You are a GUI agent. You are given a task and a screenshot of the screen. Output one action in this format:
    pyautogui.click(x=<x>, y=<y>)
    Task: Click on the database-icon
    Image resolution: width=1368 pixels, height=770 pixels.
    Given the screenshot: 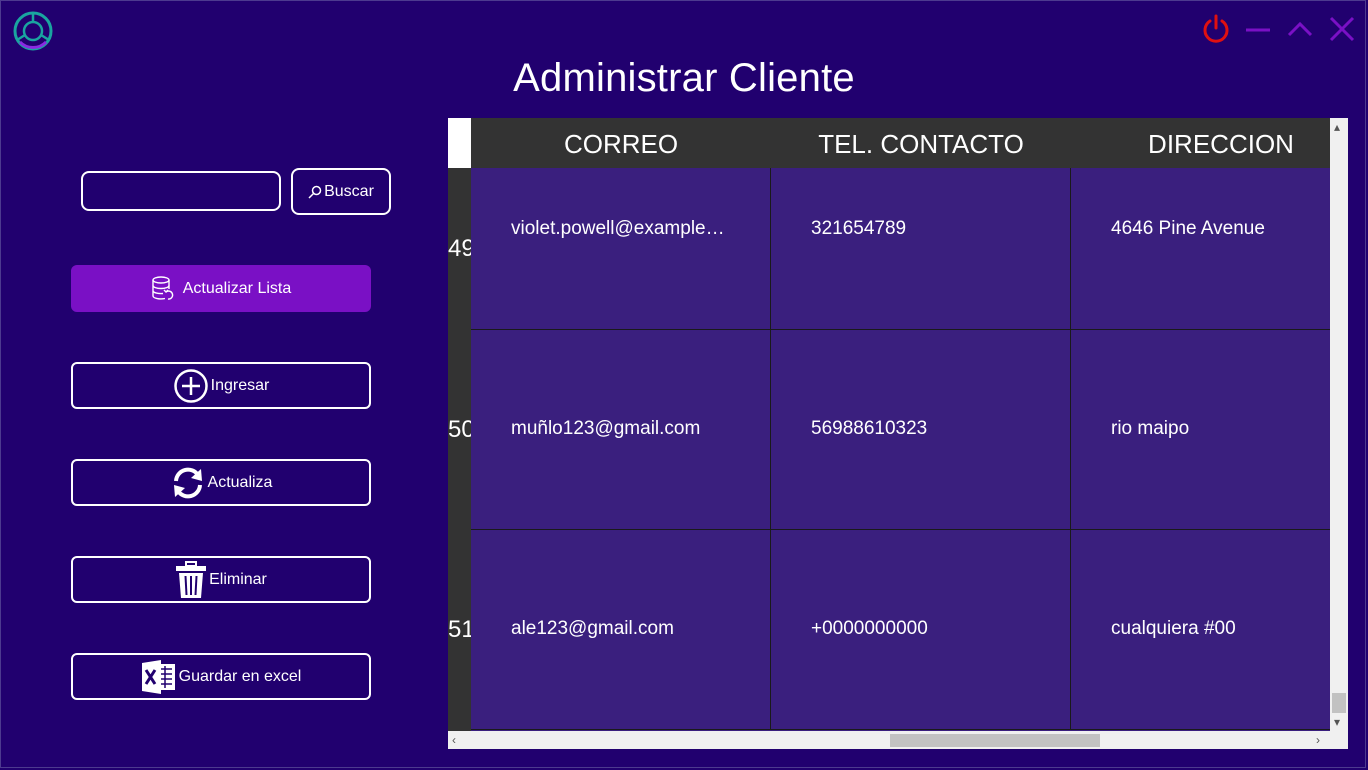 What is the action you would take?
    pyautogui.click(x=163, y=287)
    